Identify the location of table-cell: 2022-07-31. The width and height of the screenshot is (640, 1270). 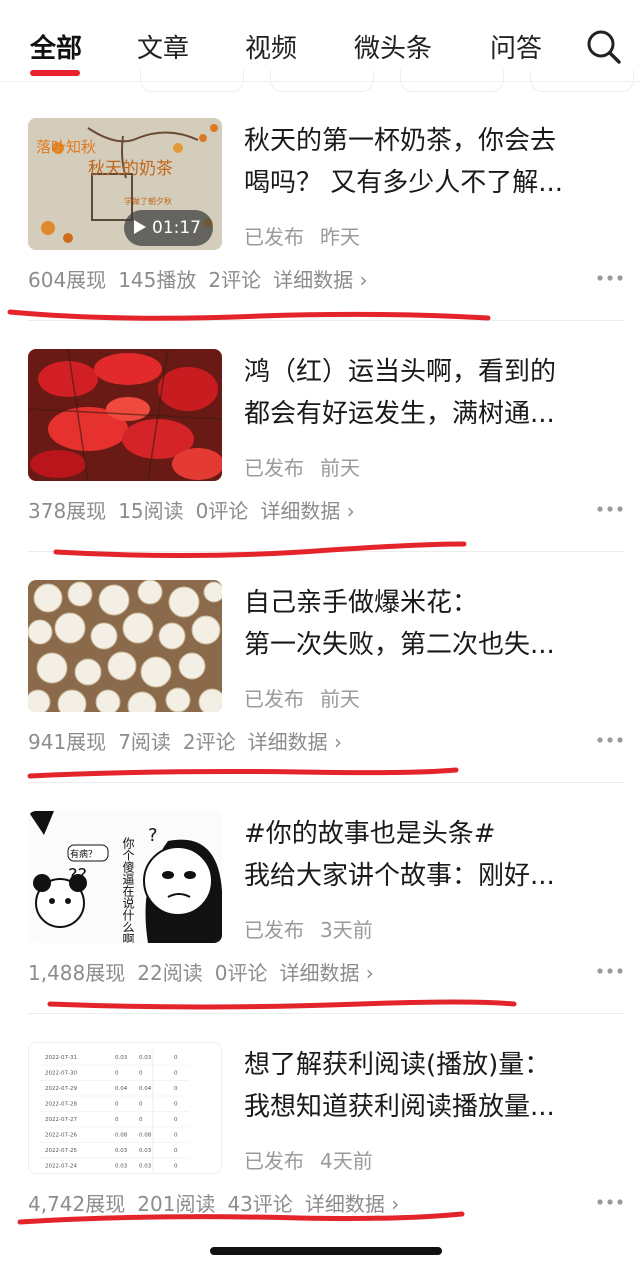
(61, 1058).